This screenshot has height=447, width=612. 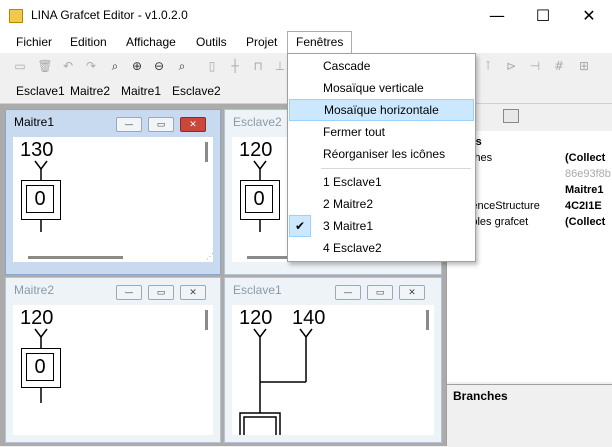 I want to click on property-value: 4C2I1E, so click(x=583, y=206).